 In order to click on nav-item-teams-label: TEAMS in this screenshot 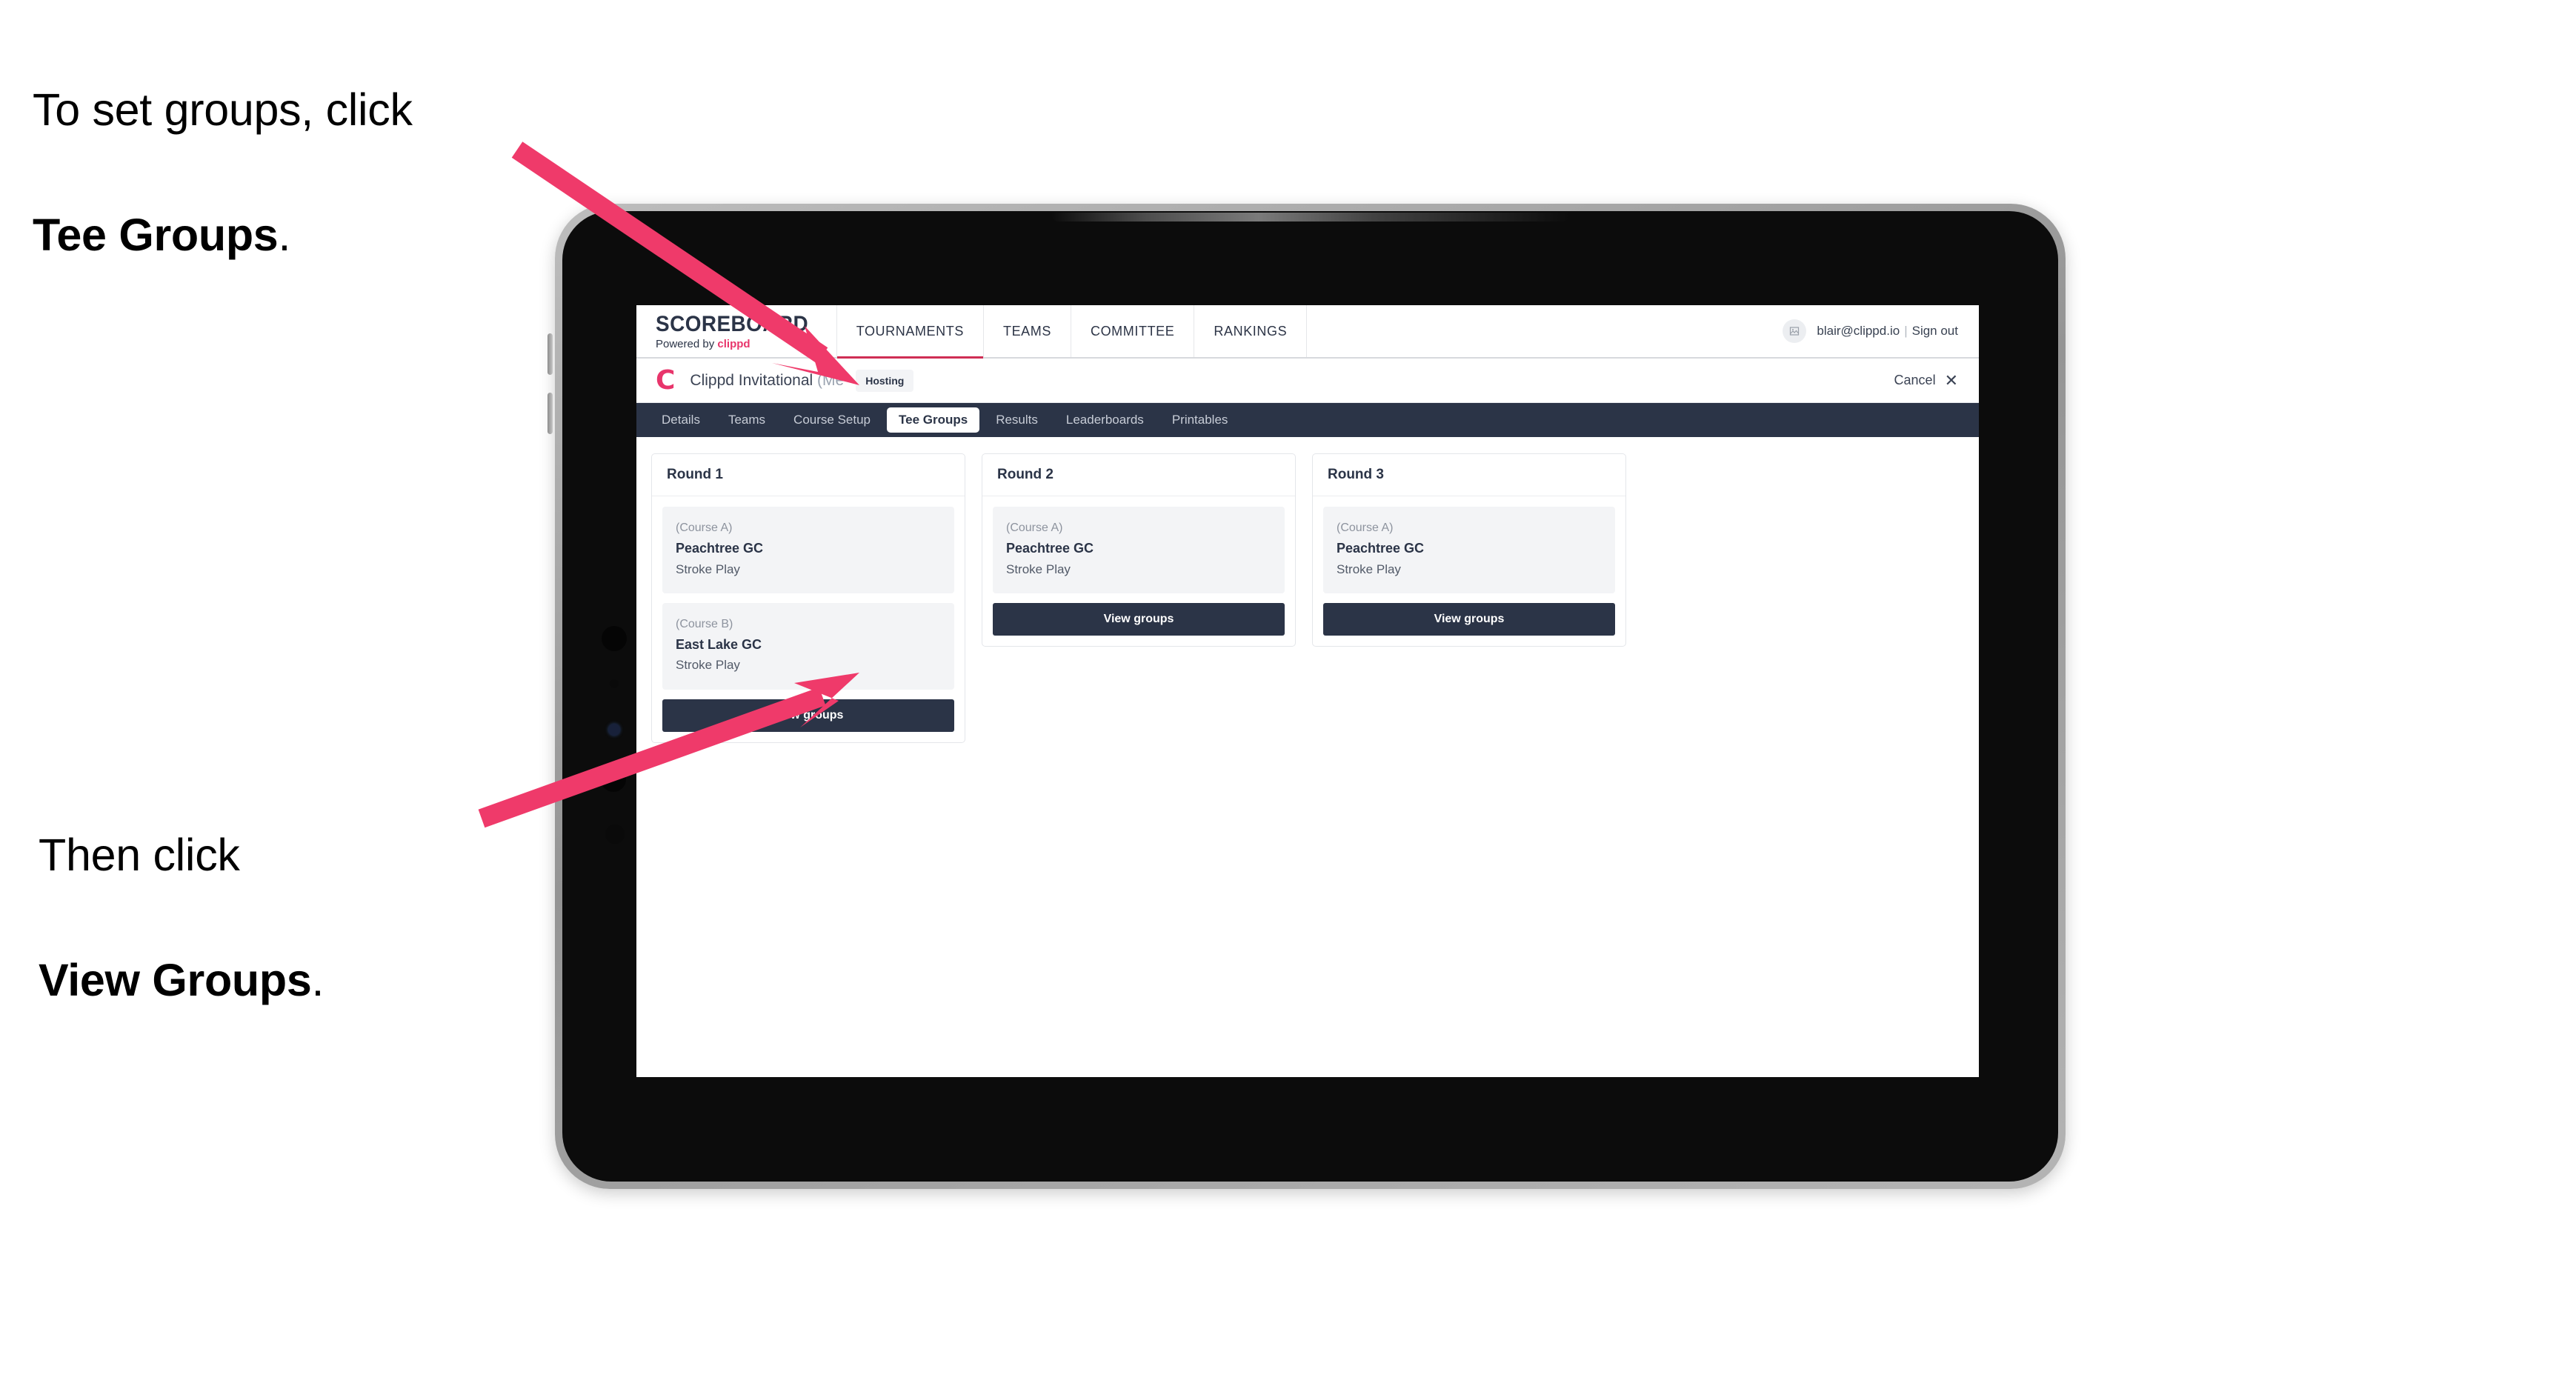, I will do `click(1026, 331)`.